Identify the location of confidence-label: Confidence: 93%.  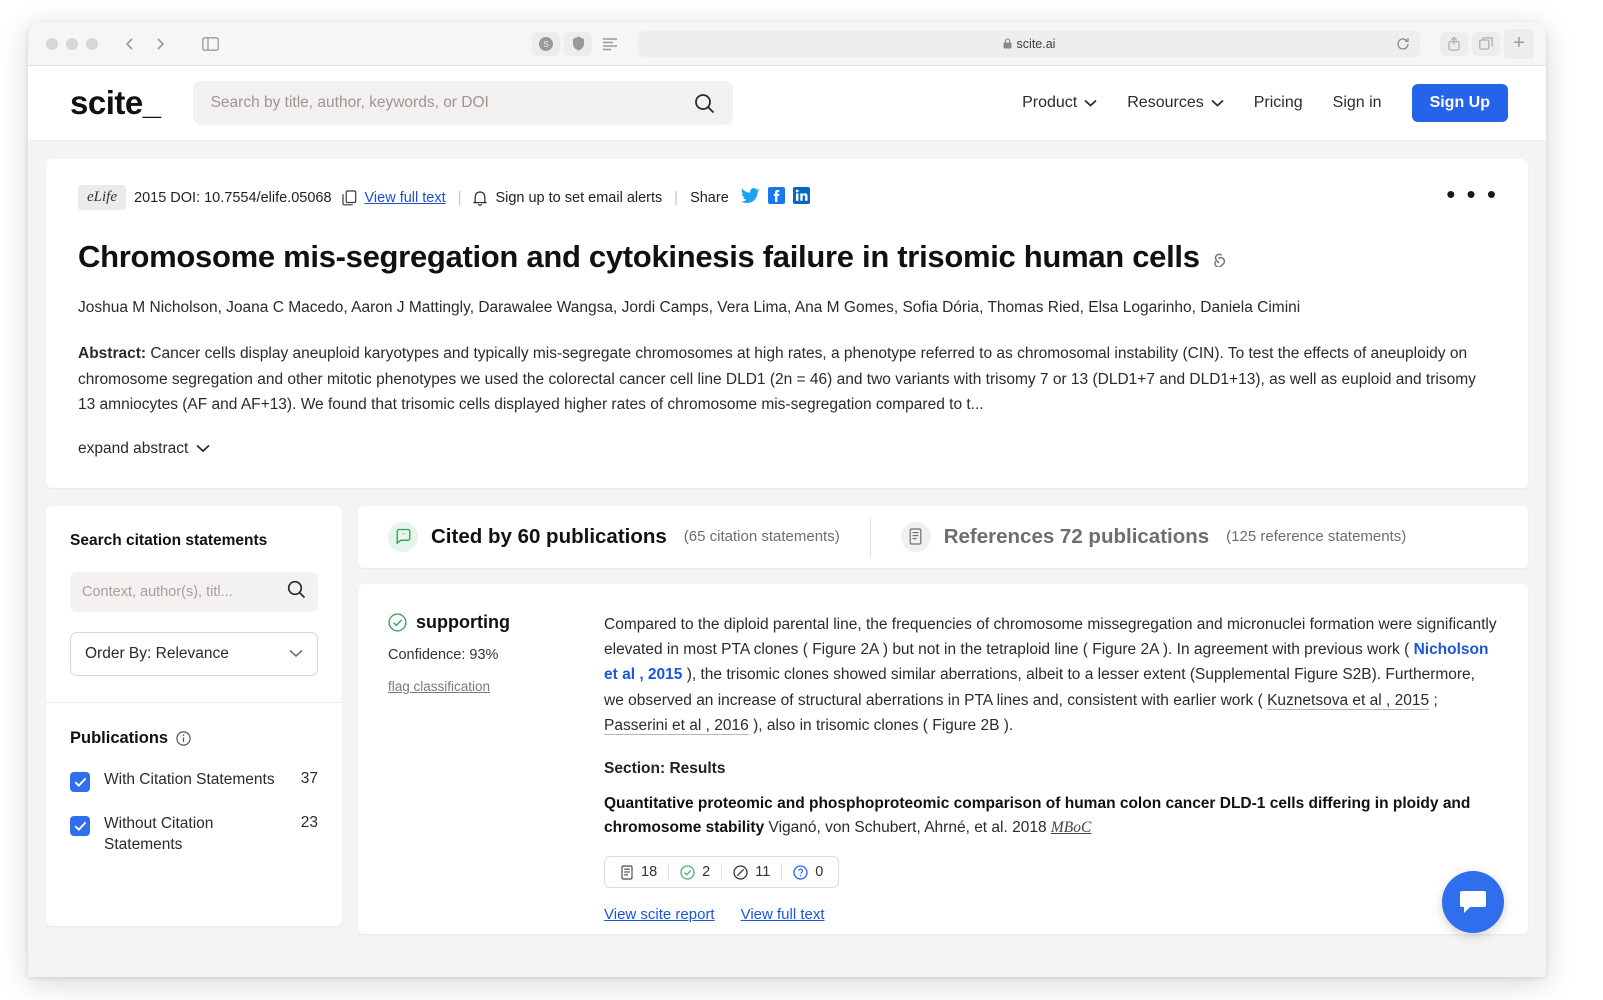
(443, 654).